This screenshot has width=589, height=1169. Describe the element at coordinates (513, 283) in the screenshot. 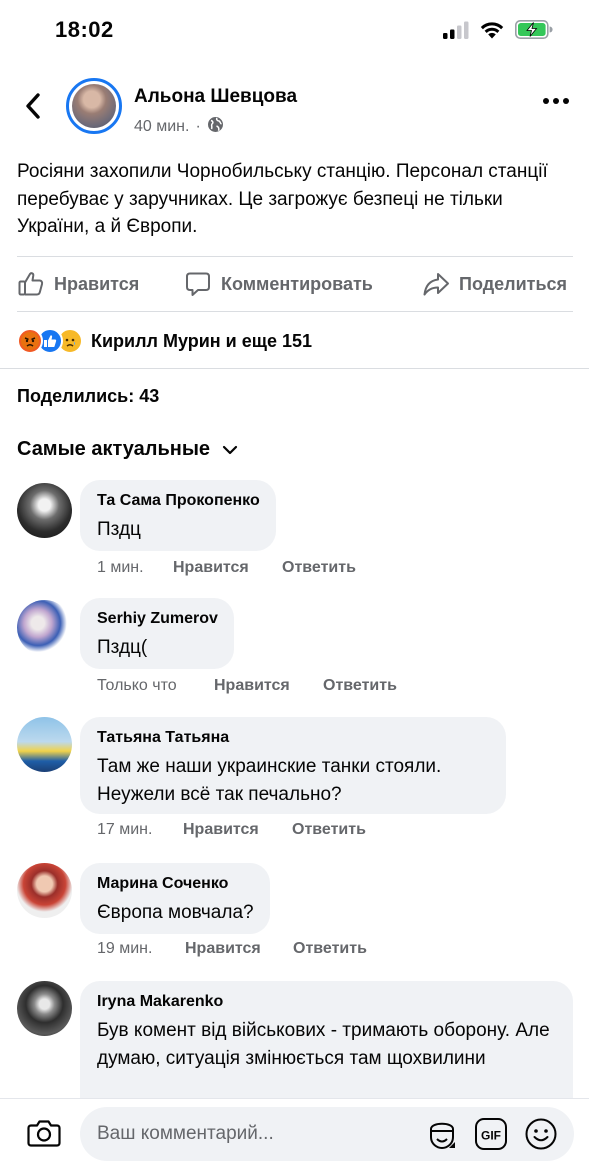

I see `share-label: Поделиться` at that location.